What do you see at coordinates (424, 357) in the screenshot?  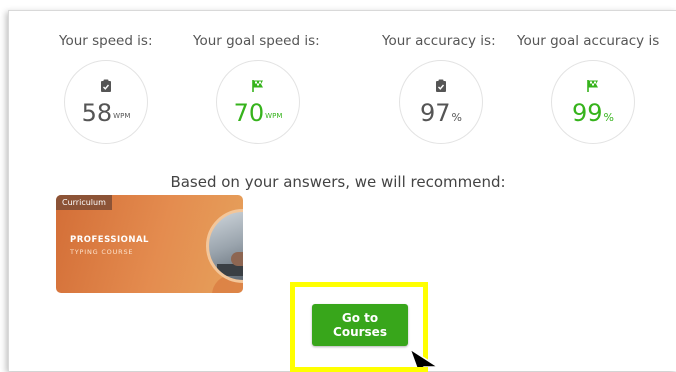 I see `mouse-cursor-icon` at bounding box center [424, 357].